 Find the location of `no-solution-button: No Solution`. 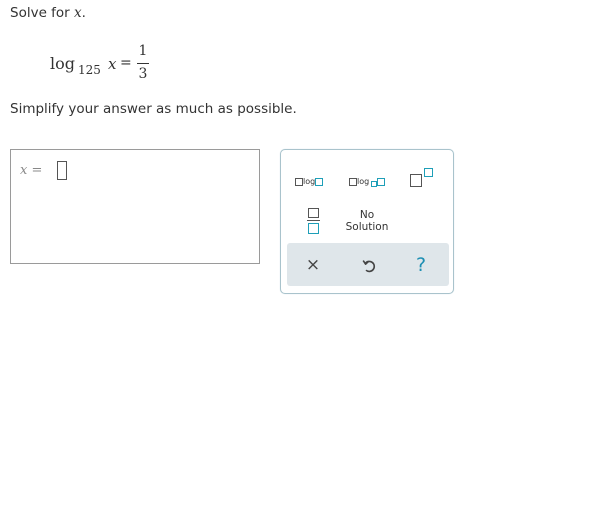

no-solution-button: No Solution is located at coordinates (367, 223).